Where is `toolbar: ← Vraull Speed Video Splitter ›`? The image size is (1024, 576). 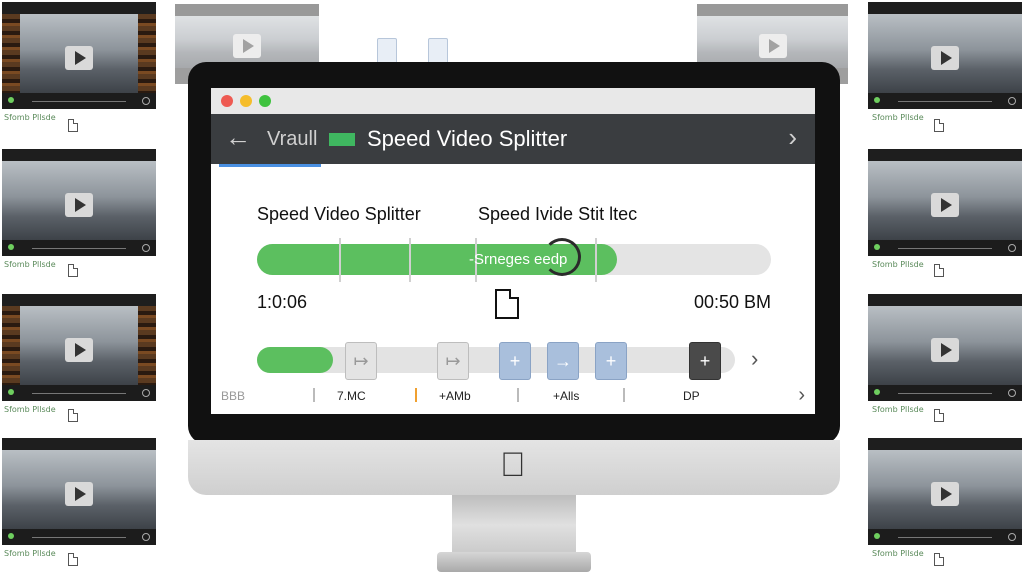 toolbar: ← Vraull Speed Video Splitter › is located at coordinates (513, 139).